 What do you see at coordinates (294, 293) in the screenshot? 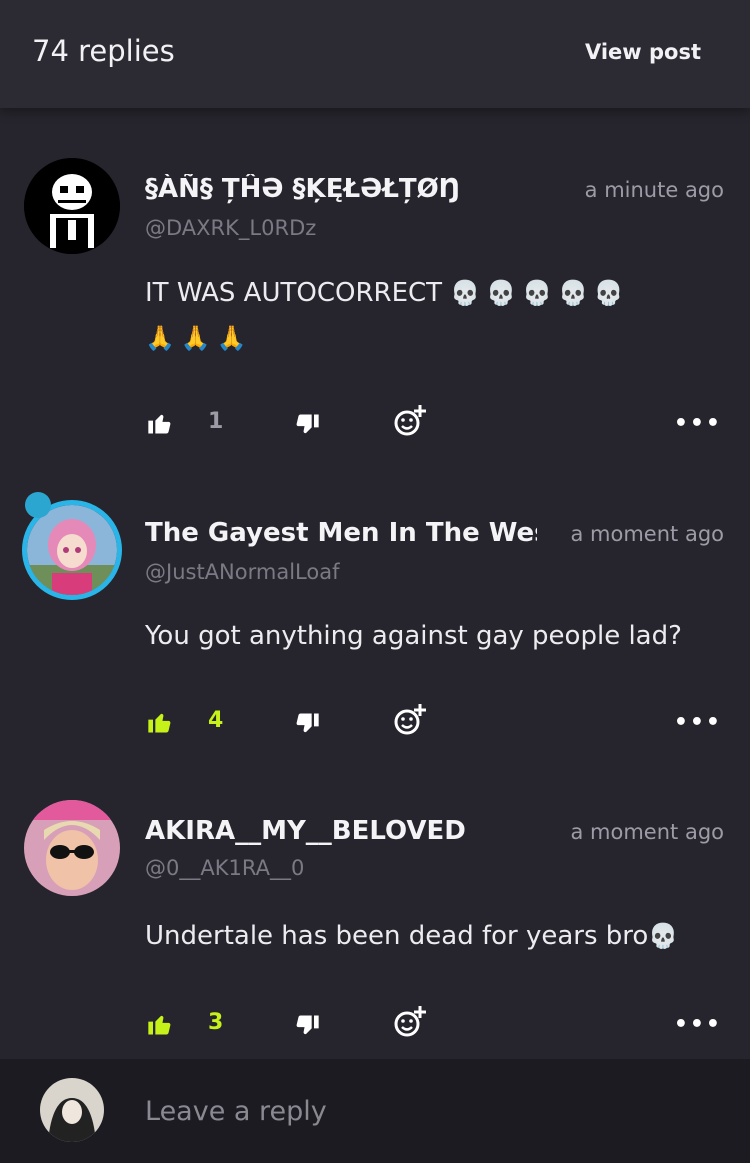
I see `comment-body: IT WAS AUTOCORRECT` at bounding box center [294, 293].